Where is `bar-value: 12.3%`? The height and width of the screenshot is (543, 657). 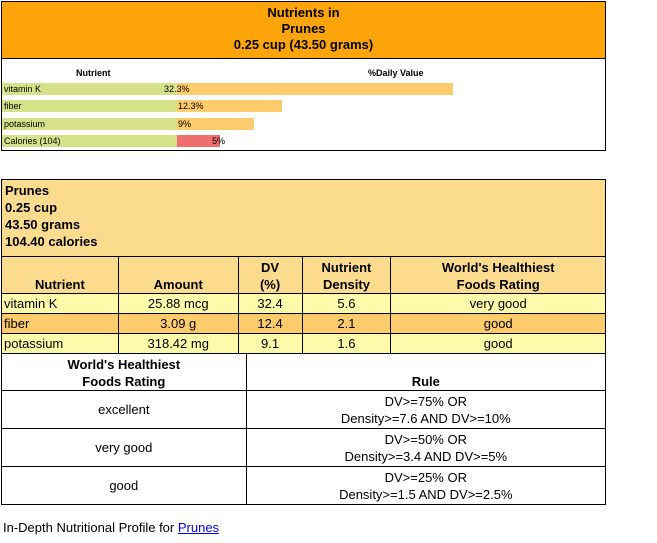
bar-value: 12.3% is located at coordinates (191, 106).